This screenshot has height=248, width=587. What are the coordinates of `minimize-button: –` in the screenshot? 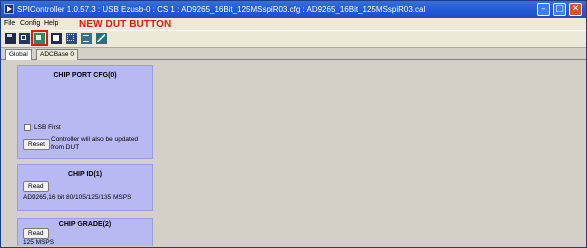 It's located at (543, 9).